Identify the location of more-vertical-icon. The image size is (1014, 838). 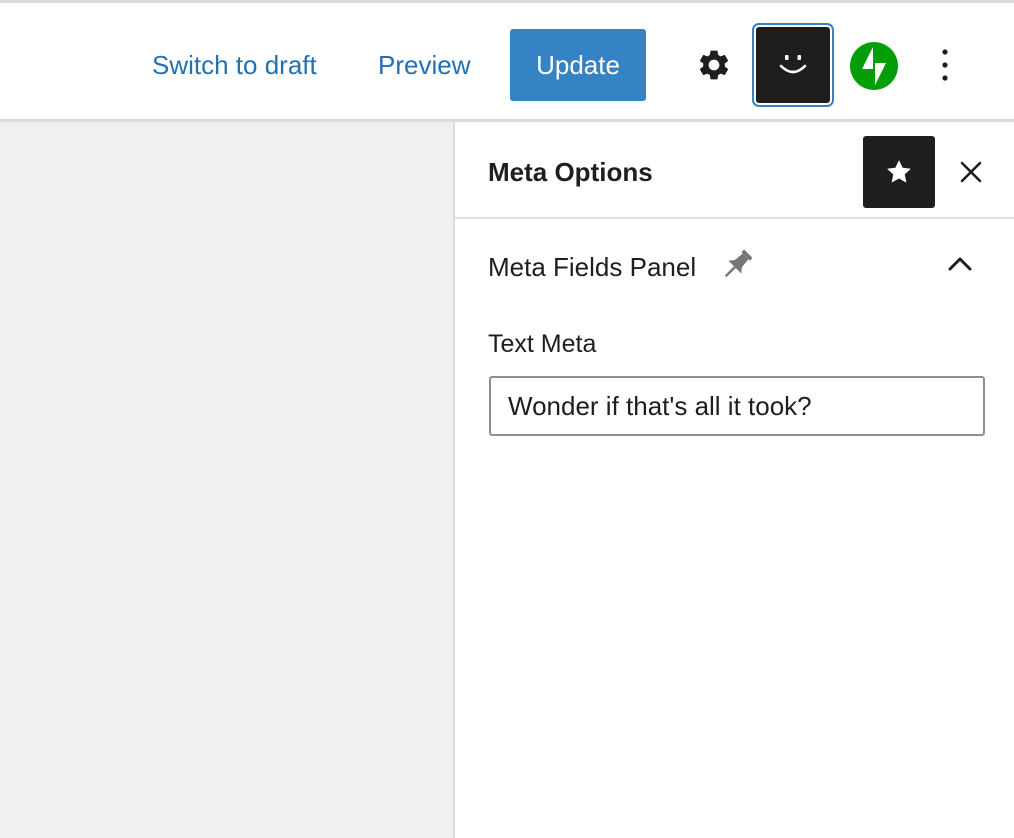
(945, 65).